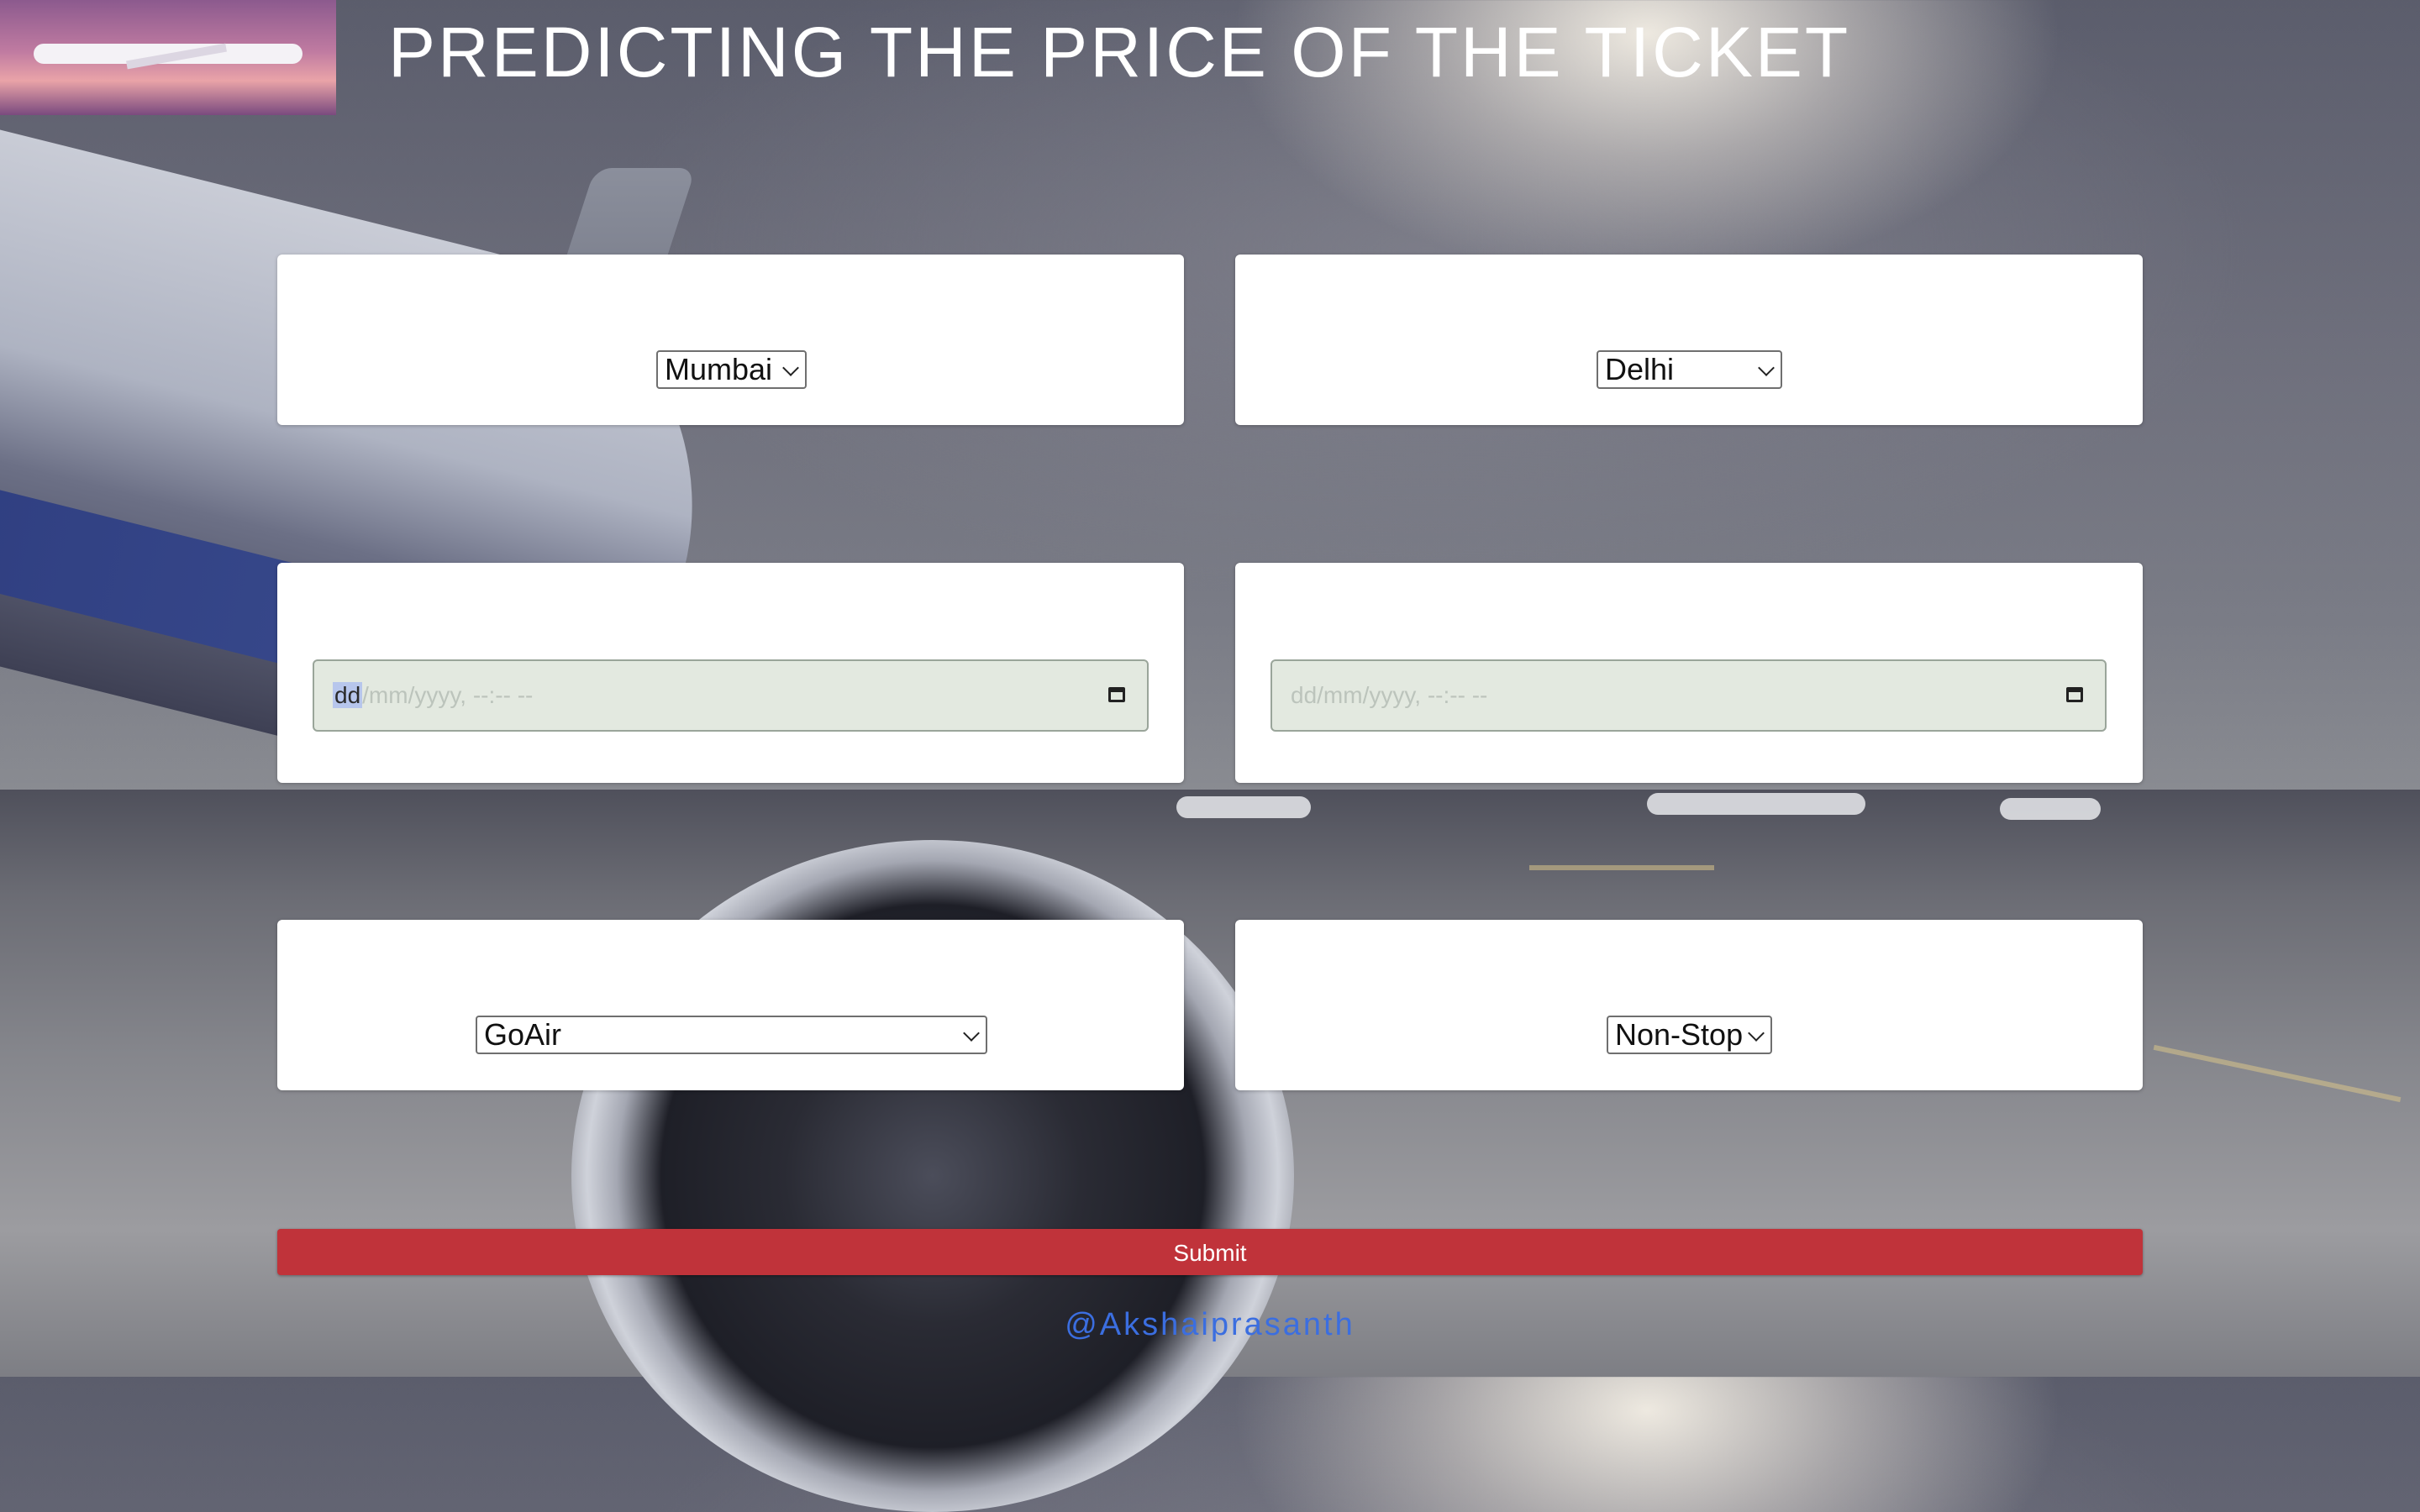 The image size is (2420, 1512). I want to click on tarmac-marking, so click(1621, 867).